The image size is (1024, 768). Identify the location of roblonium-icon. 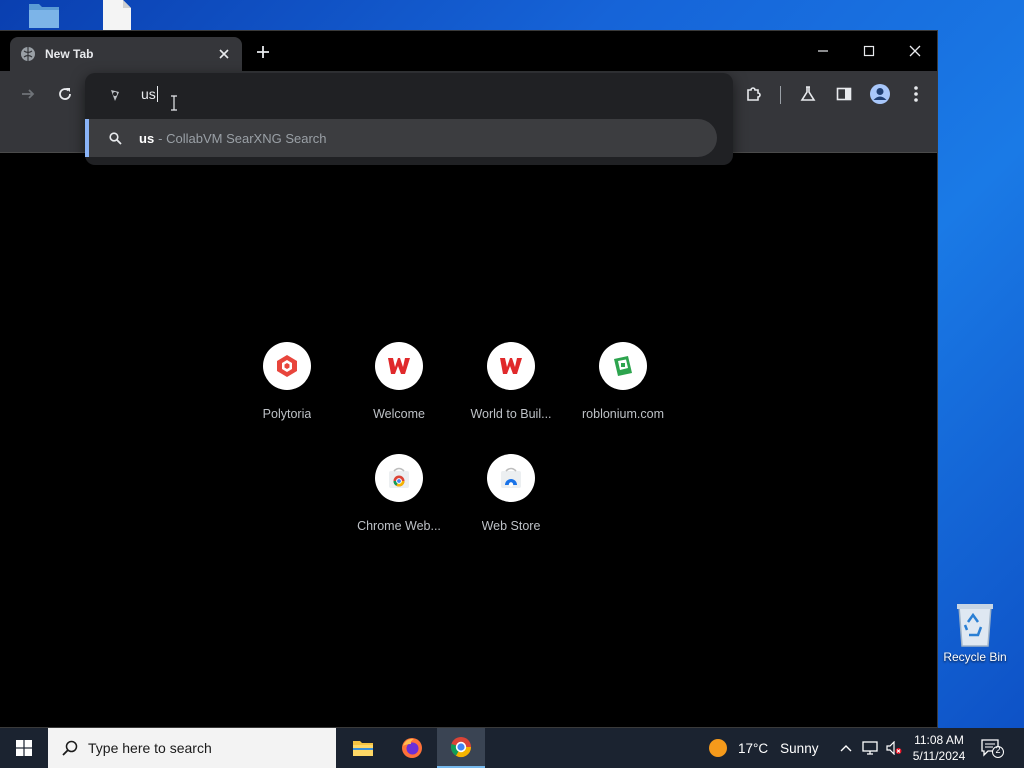
(623, 366).